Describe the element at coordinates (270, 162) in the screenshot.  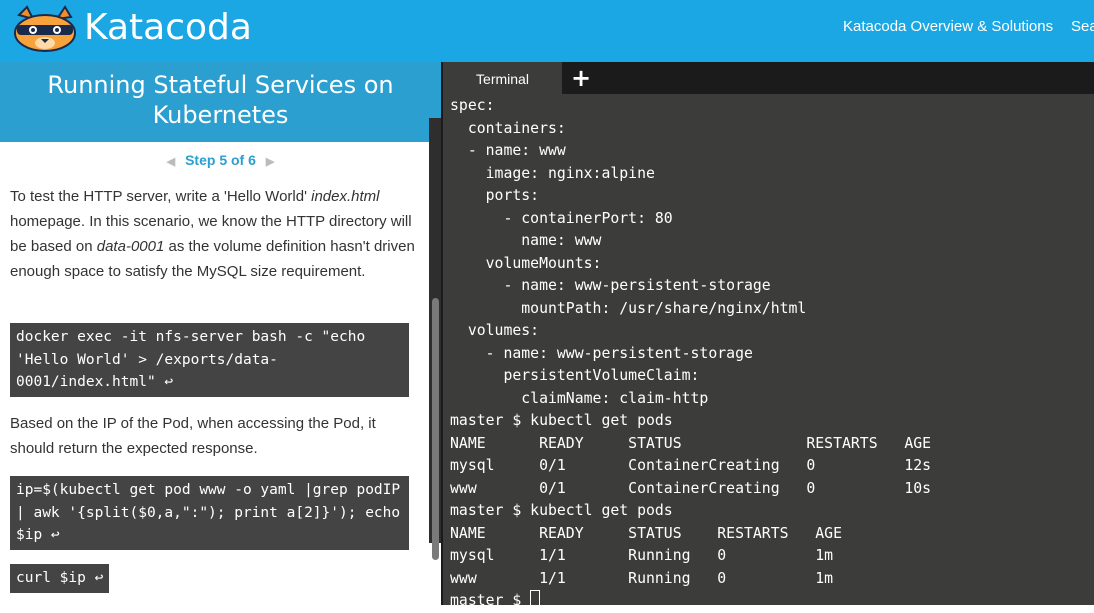
I see `next-step-icon: ▶` at that location.